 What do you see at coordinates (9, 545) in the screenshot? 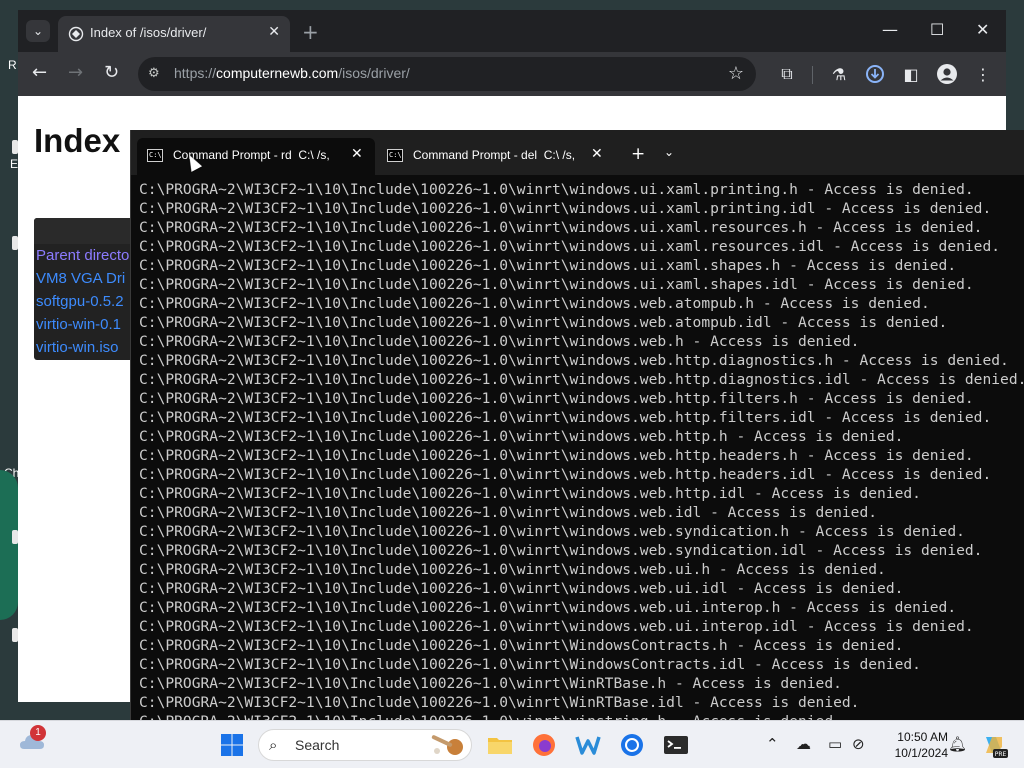
I see `desktop-icon-partial` at bounding box center [9, 545].